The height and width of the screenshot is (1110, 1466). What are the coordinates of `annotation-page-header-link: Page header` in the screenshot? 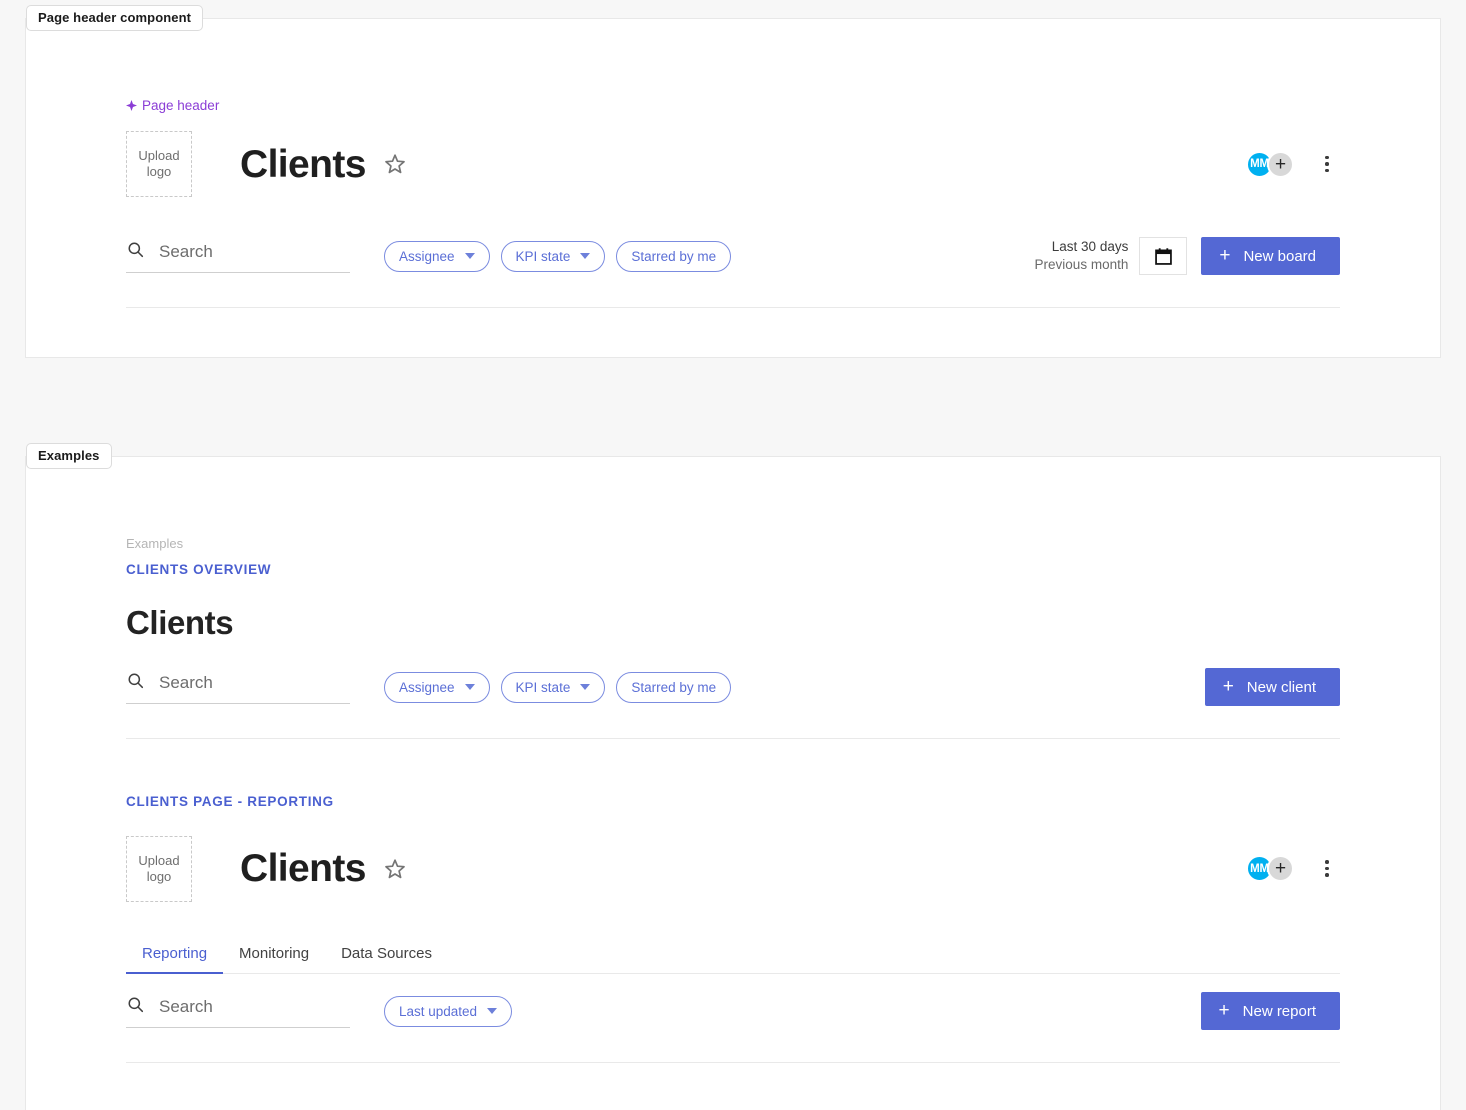 It's located at (733, 106).